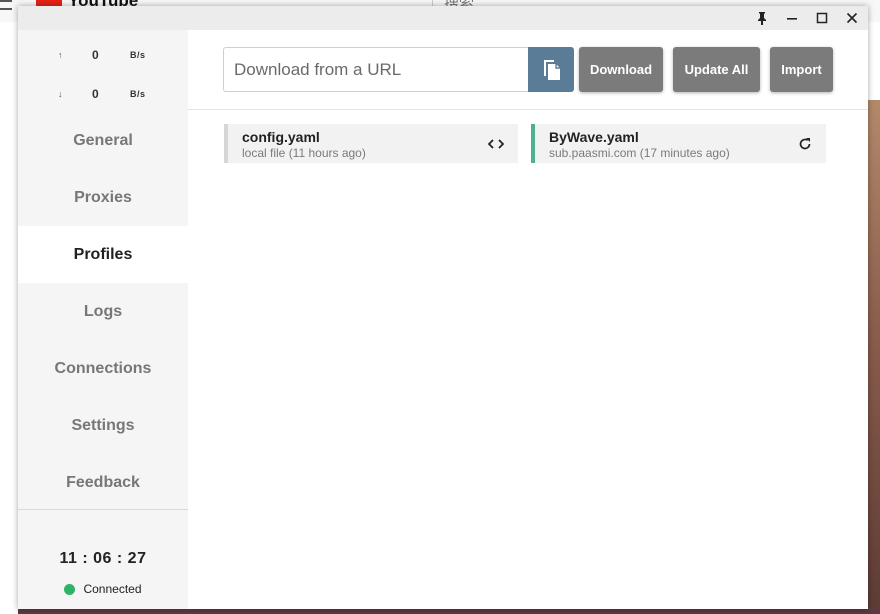 Image resolution: width=880 pixels, height=614 pixels. What do you see at coordinates (6, 5) in the screenshot?
I see `background-menu-icon` at bounding box center [6, 5].